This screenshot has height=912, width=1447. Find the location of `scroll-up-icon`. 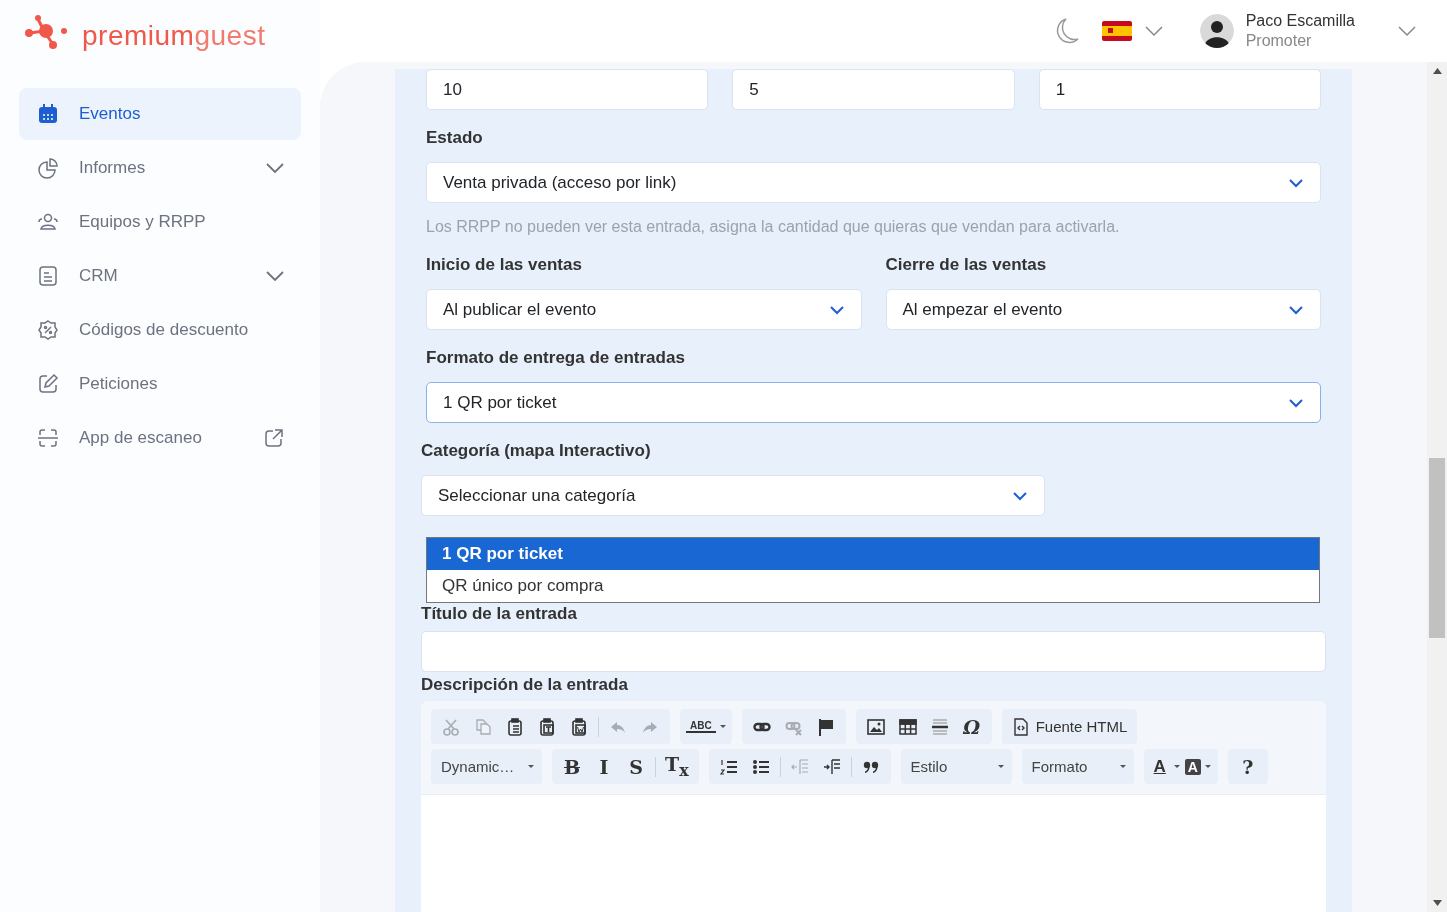

scroll-up-icon is located at coordinates (1437, 71).